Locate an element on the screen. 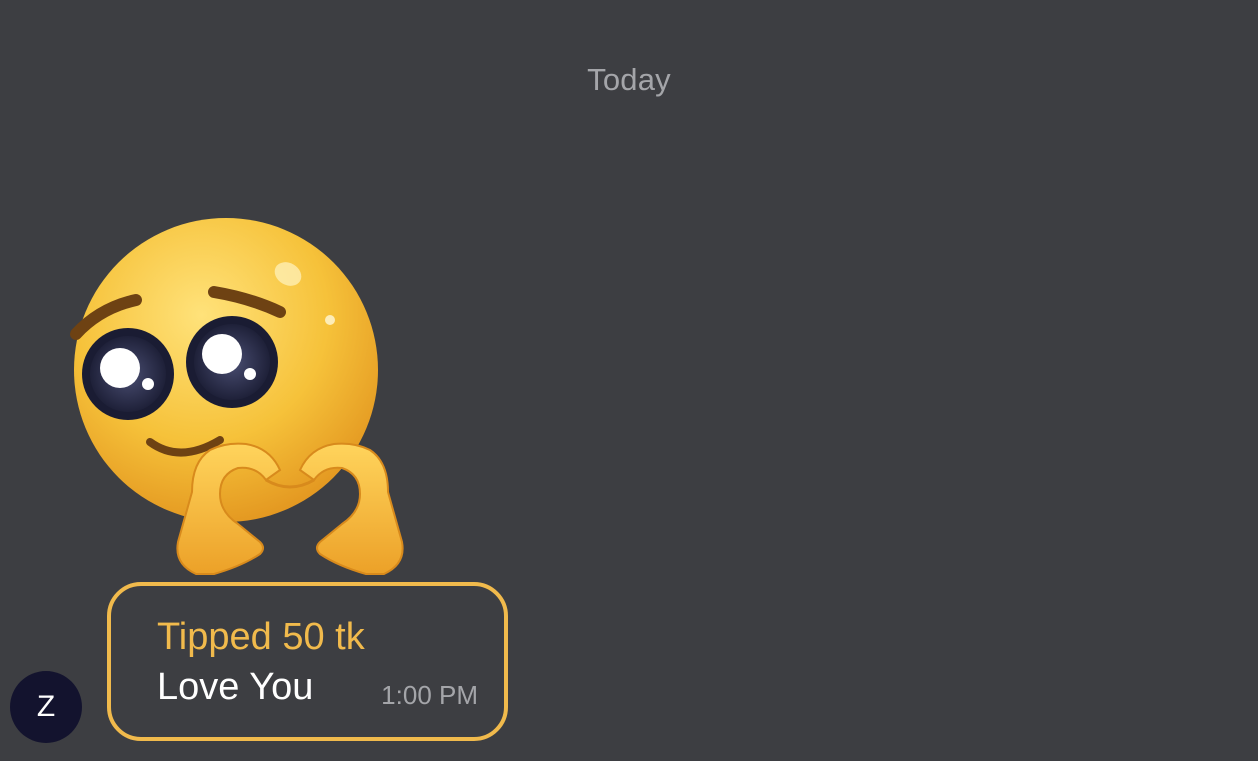  message-timestamp: 1:00 PM is located at coordinates (429, 695).